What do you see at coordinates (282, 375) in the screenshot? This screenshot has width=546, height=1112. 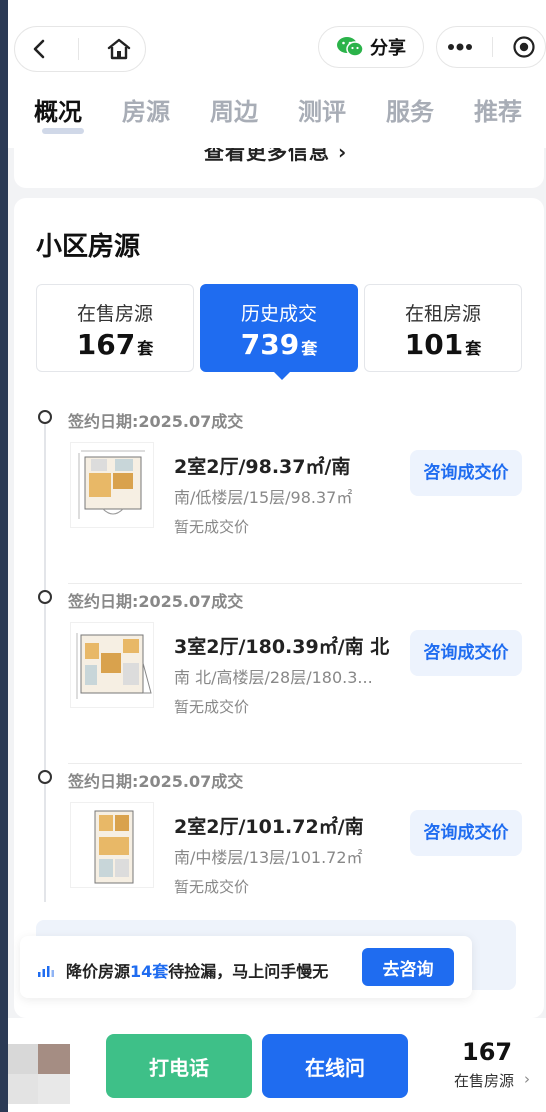 I see `active-pointer` at bounding box center [282, 375].